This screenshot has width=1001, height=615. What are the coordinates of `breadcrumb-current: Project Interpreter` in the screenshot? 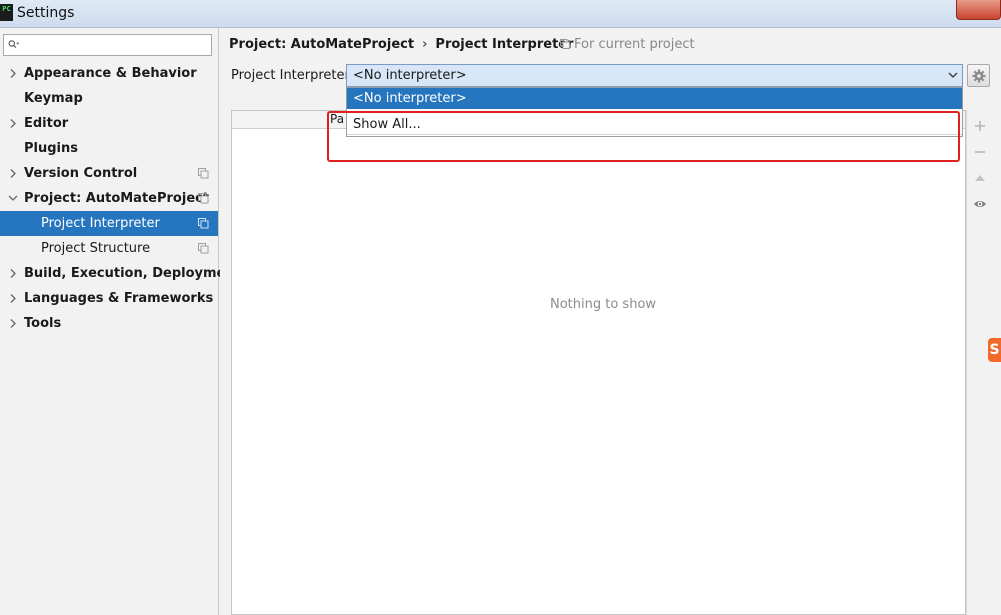 It's located at (504, 44).